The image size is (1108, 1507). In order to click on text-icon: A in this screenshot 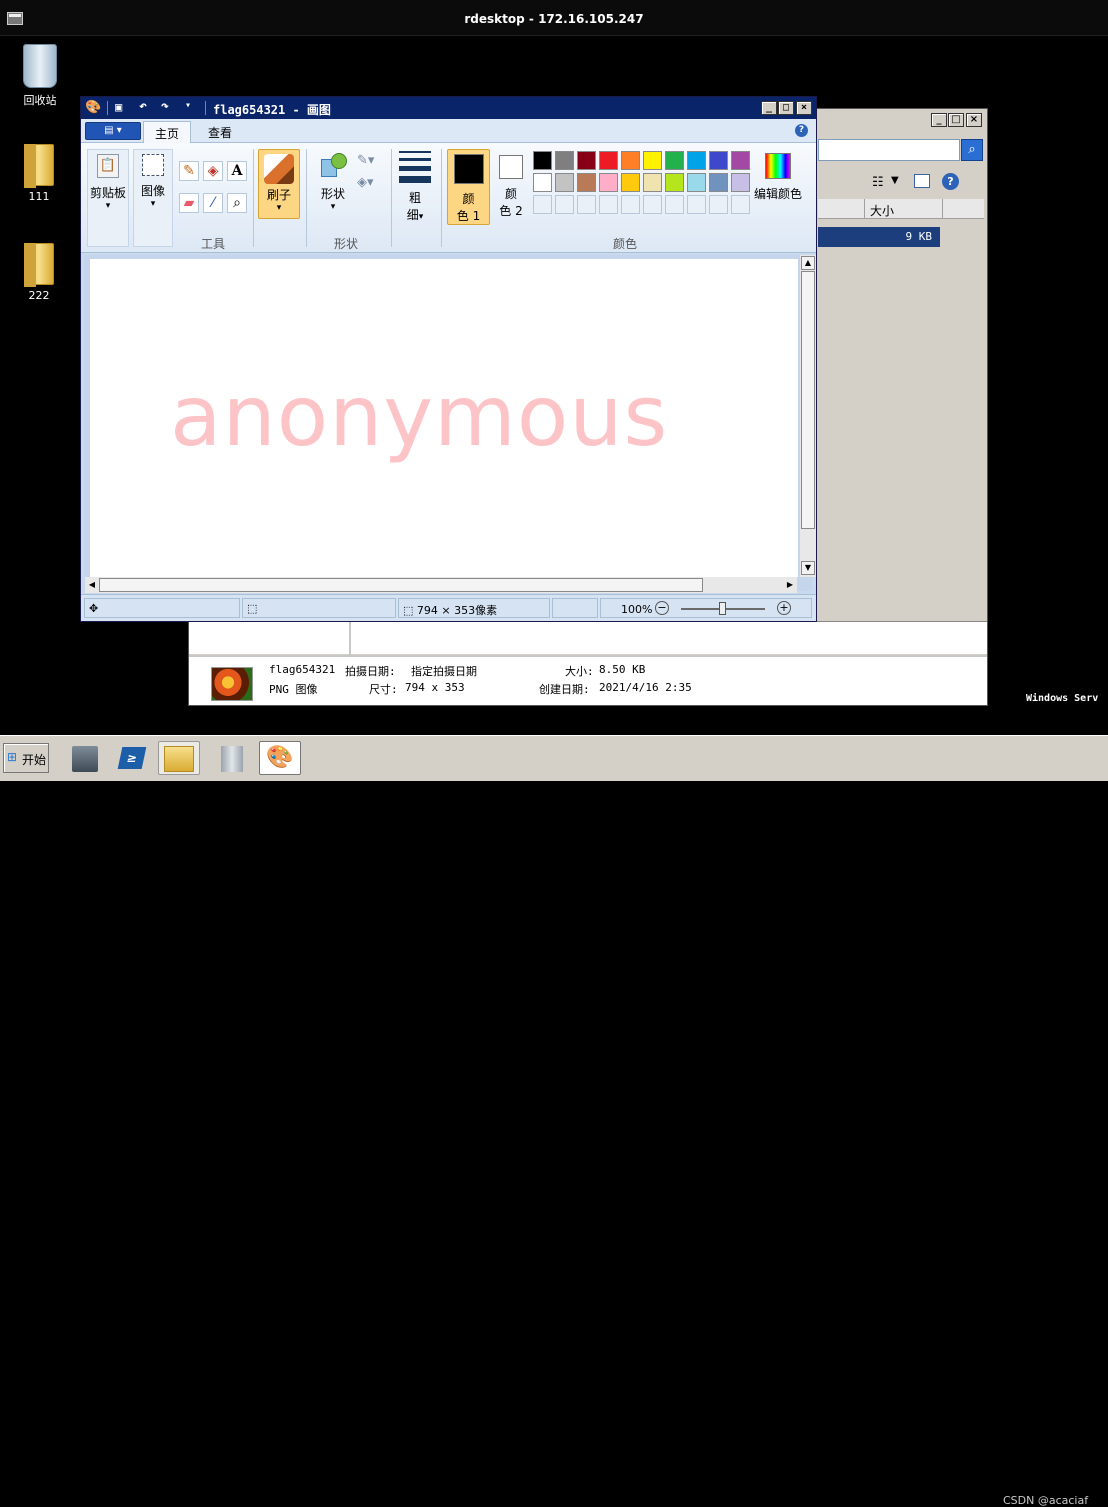, I will do `click(237, 171)`.